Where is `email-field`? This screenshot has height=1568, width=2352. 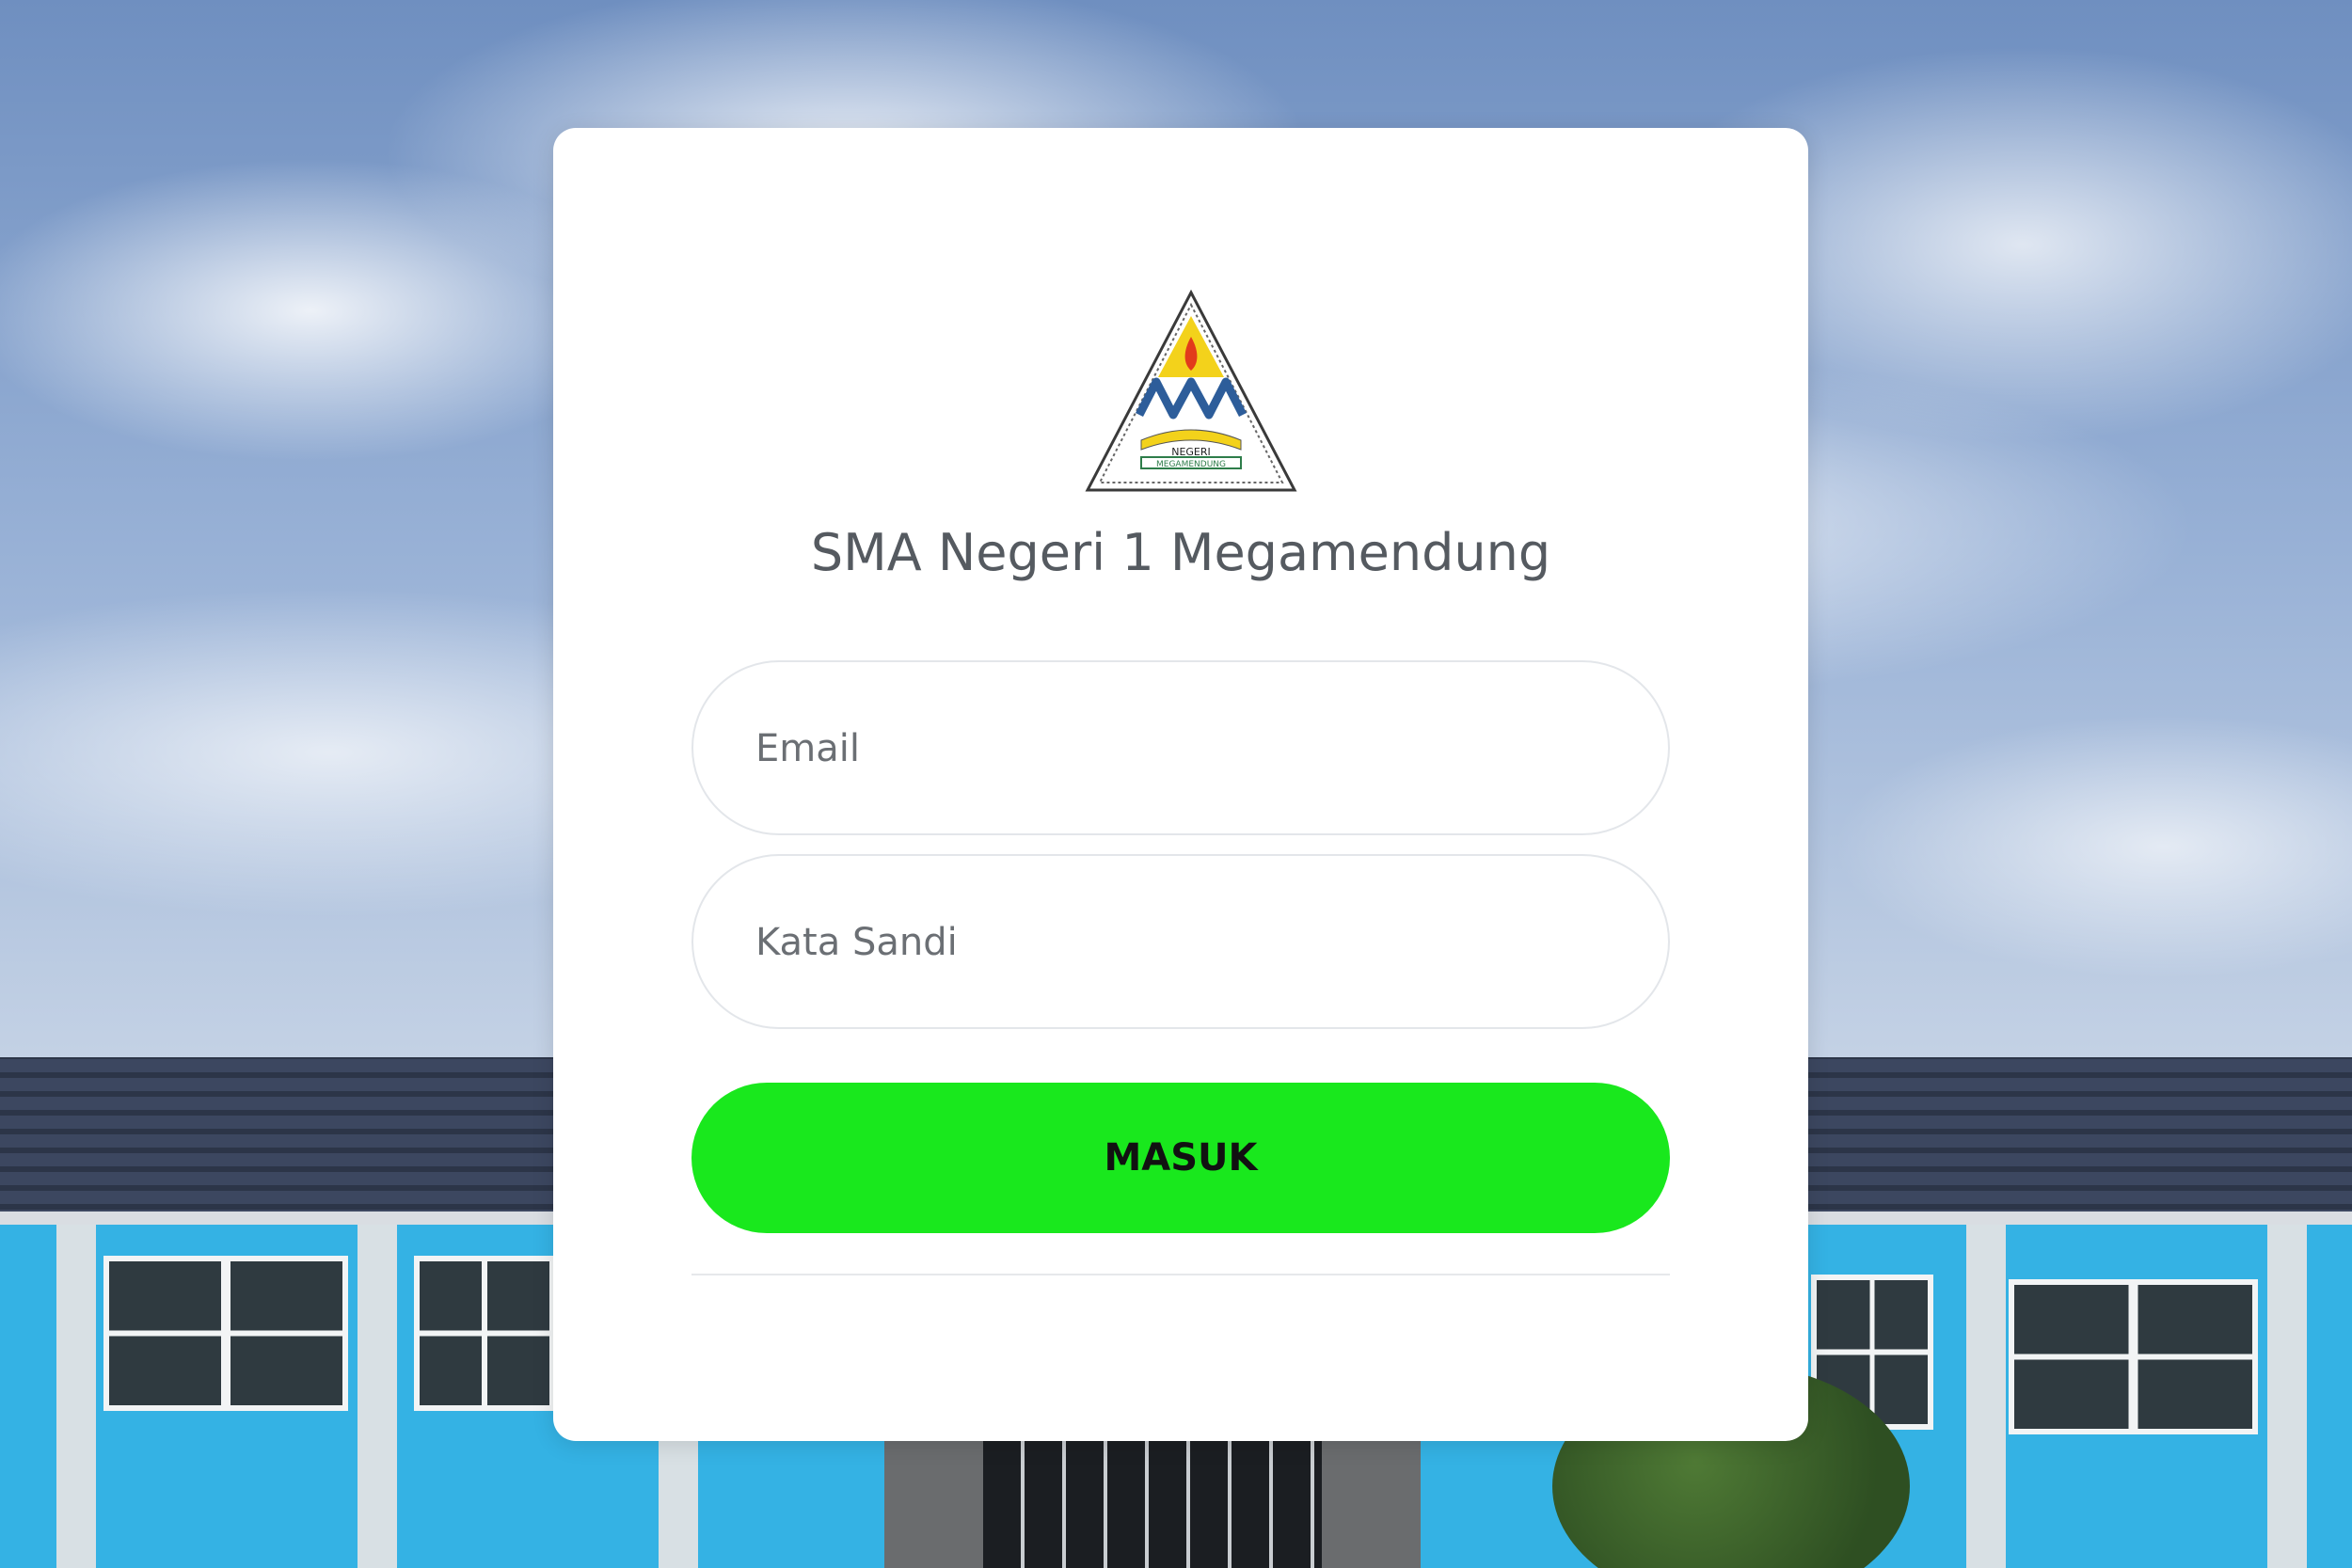
email-field is located at coordinates (1180, 747).